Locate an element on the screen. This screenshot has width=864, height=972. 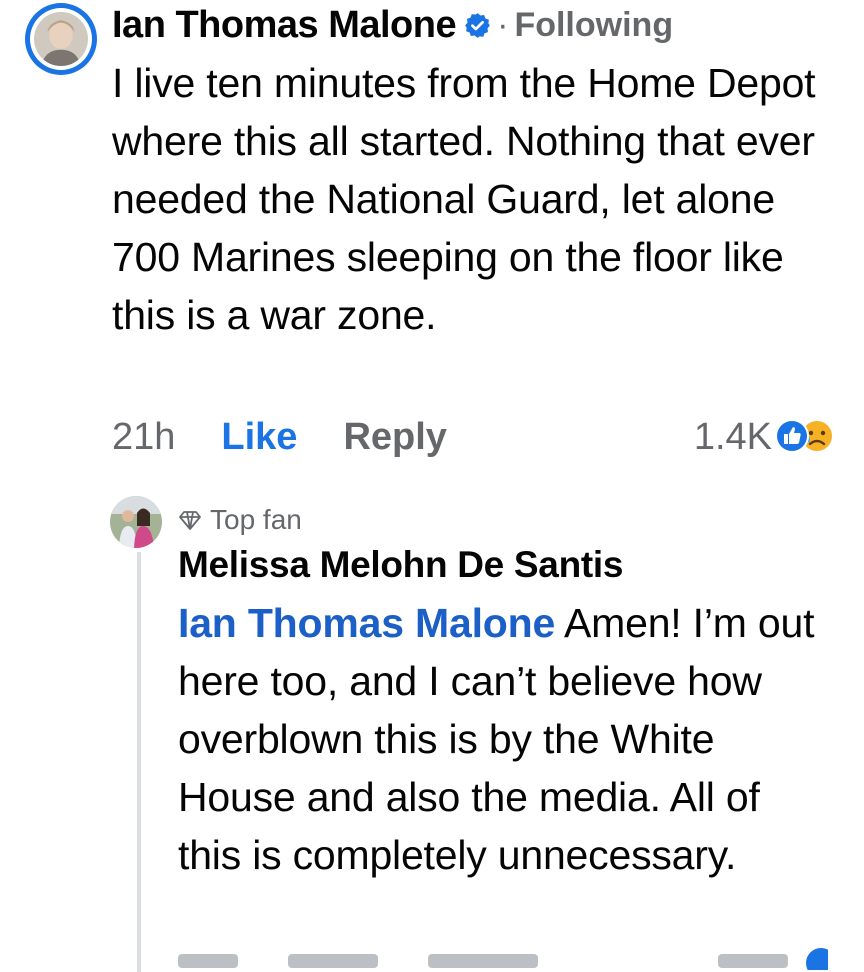
comment-timestamp: 21h is located at coordinates (143, 437).